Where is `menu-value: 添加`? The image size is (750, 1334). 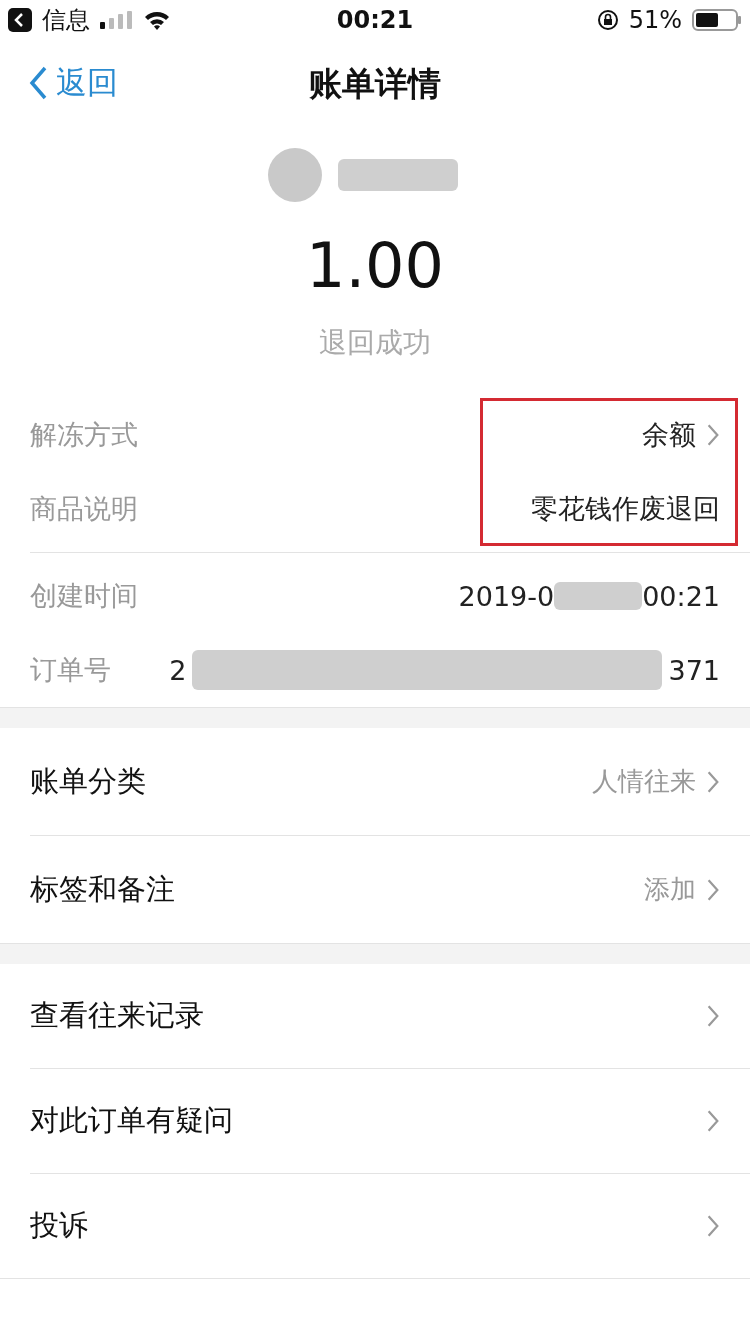
menu-value: 添加 is located at coordinates (670, 889).